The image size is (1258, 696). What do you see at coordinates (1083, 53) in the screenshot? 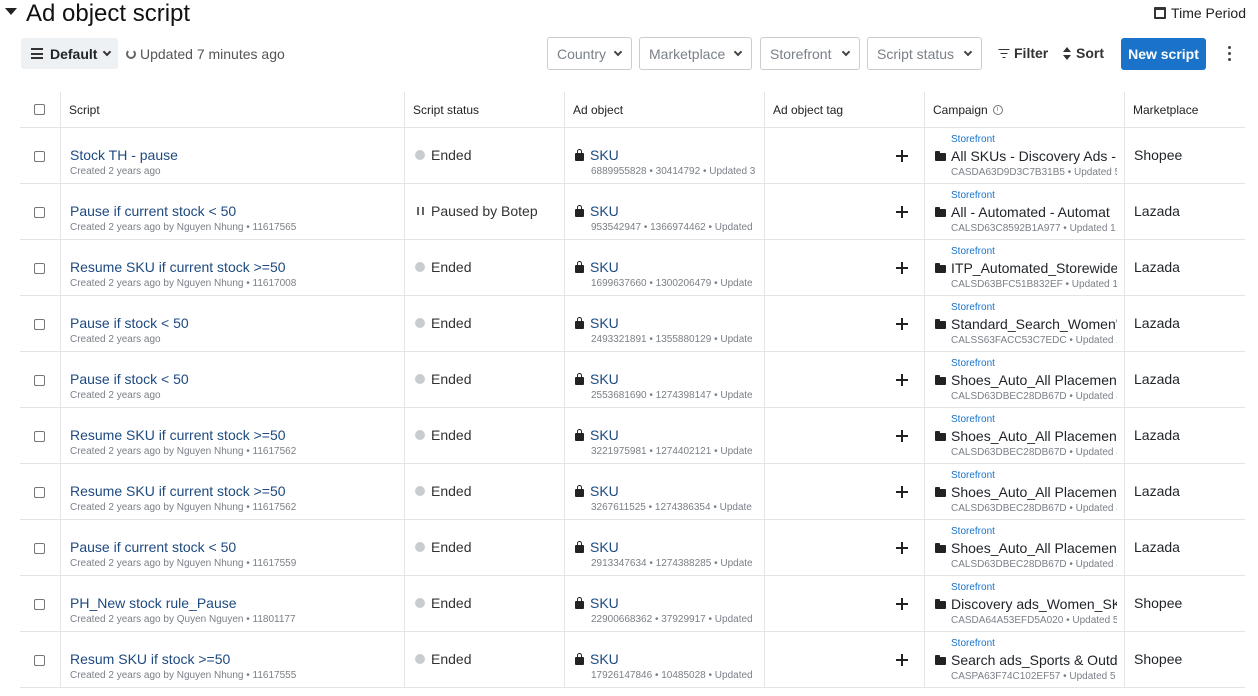
I see `sort-button: Sort` at bounding box center [1083, 53].